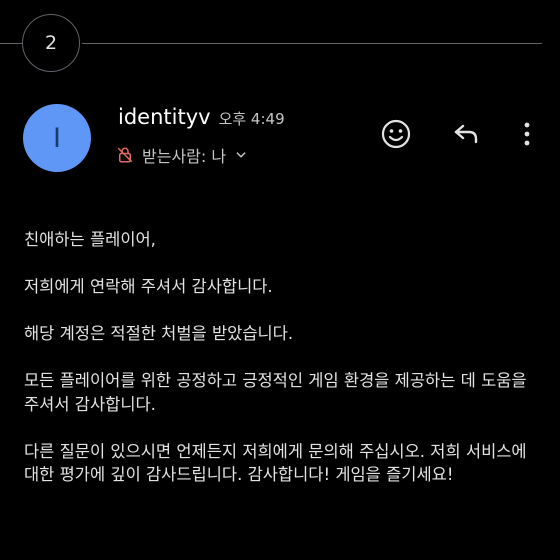  I want to click on body-paragraph: 저희에게 연락해 주셔서 감사합니다., so click(148, 286).